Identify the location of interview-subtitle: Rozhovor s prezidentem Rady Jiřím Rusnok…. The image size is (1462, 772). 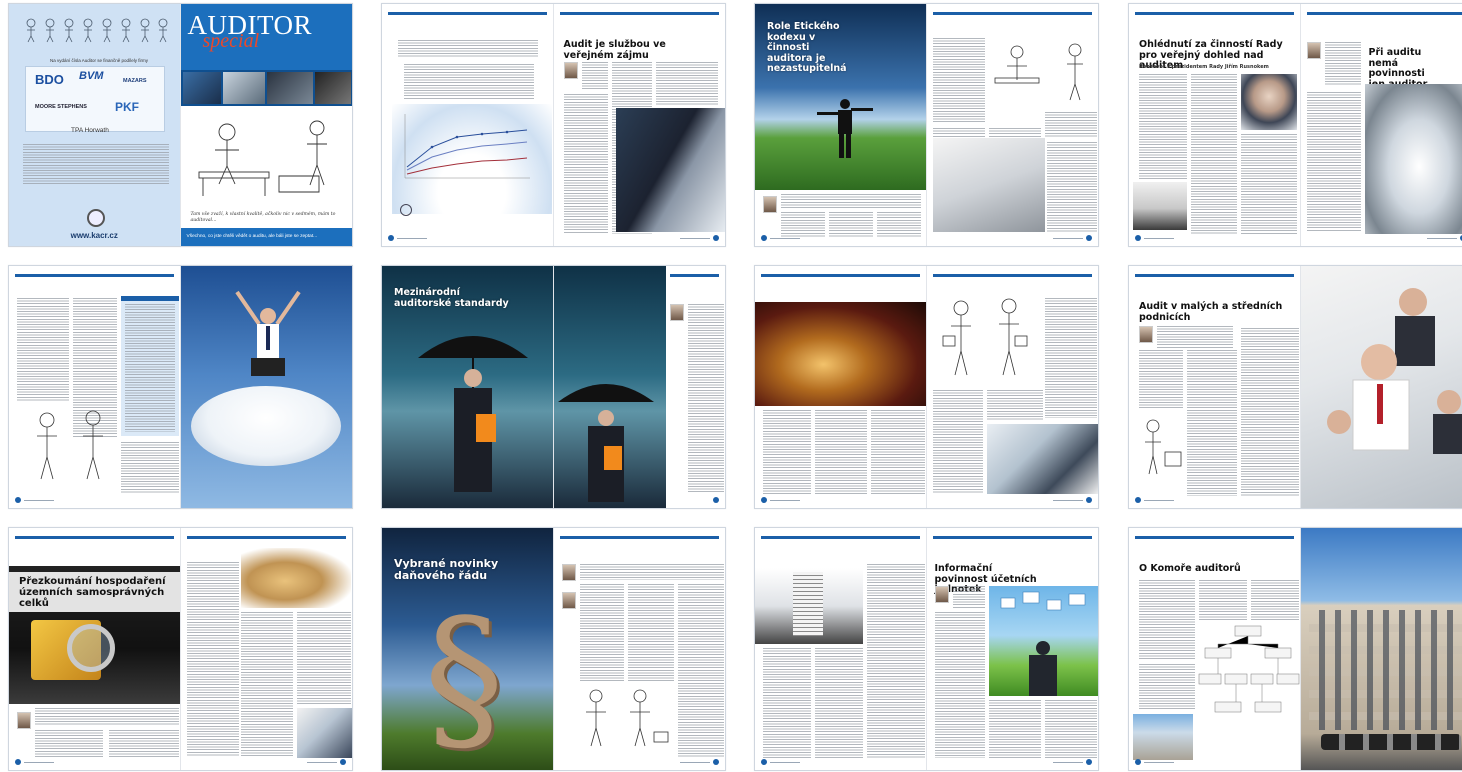
(1204, 67).